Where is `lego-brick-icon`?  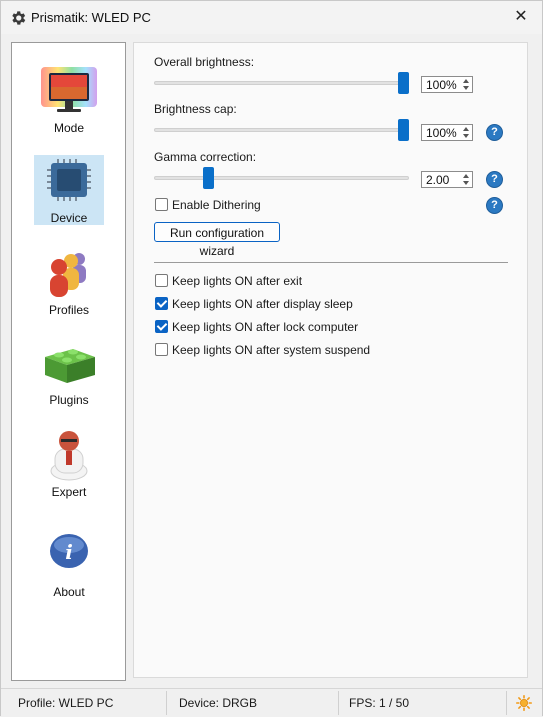
lego-brick-icon is located at coordinates (70, 366).